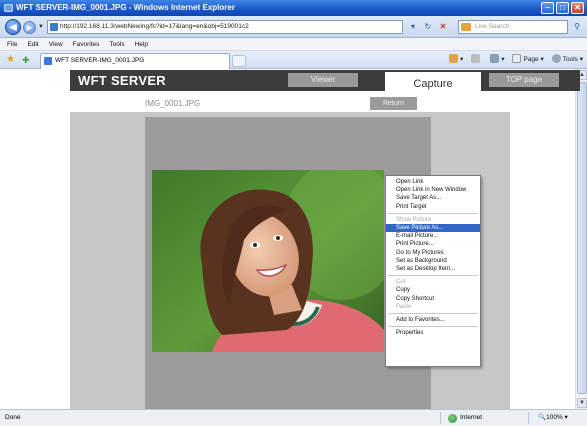 The image size is (587, 426). Describe the element at coordinates (570, 59) in the screenshot. I see `tools-menu-label: Tools` at that location.